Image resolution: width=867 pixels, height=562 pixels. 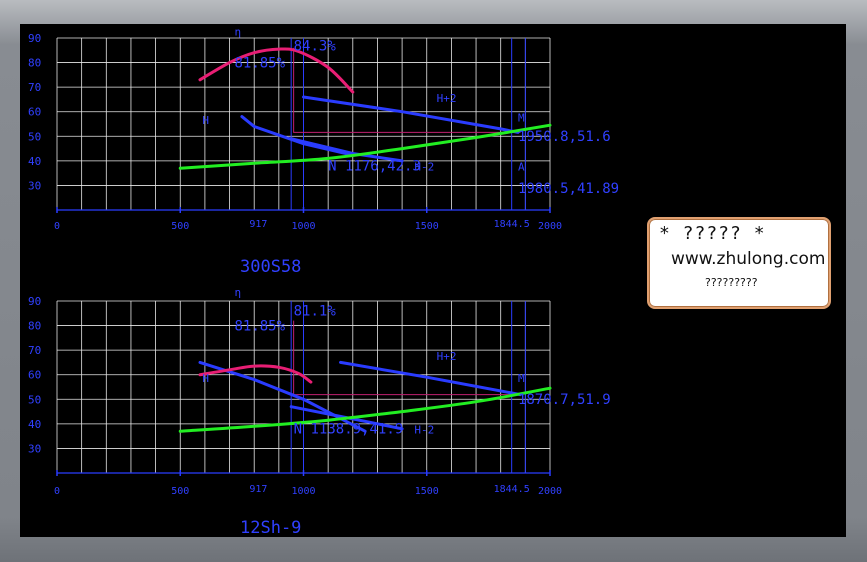 I want to click on chart2-annotation: N 1138.9,41.9, so click(x=349, y=430).